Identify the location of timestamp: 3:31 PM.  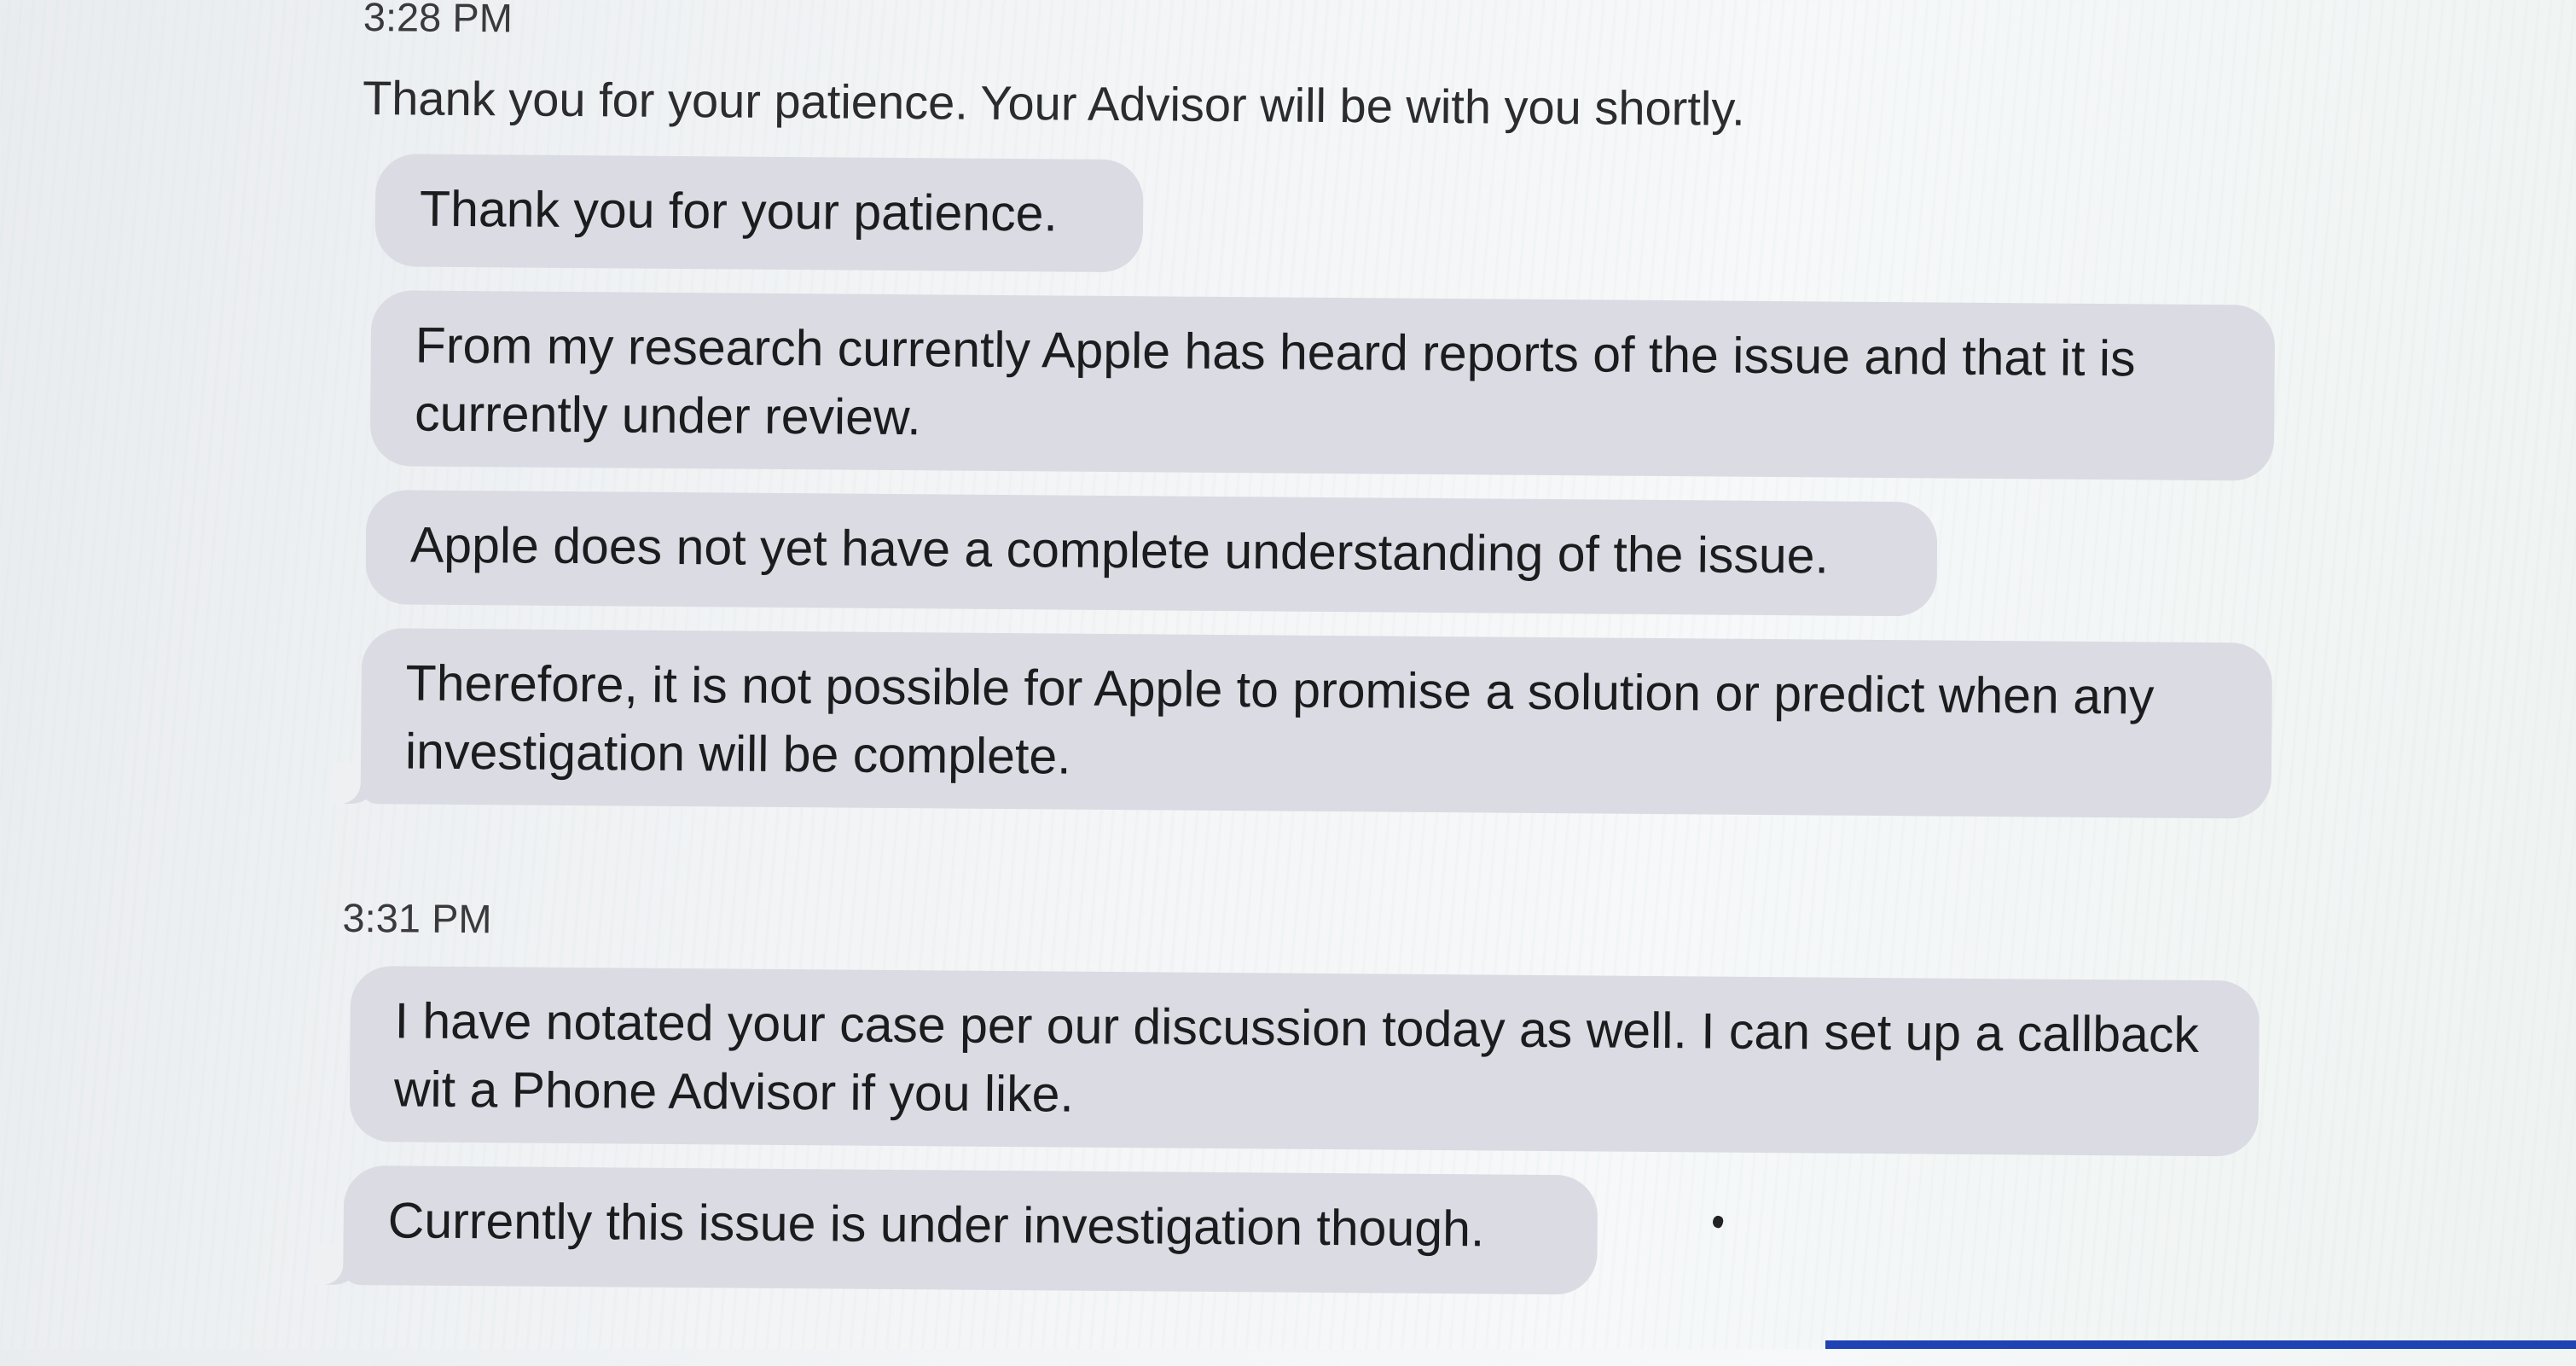
(417, 918).